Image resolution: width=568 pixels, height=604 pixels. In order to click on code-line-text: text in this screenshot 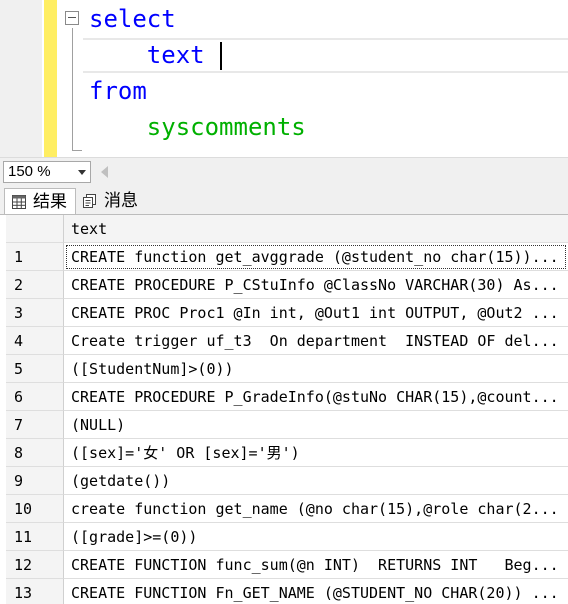, I will do `click(147, 55)`.